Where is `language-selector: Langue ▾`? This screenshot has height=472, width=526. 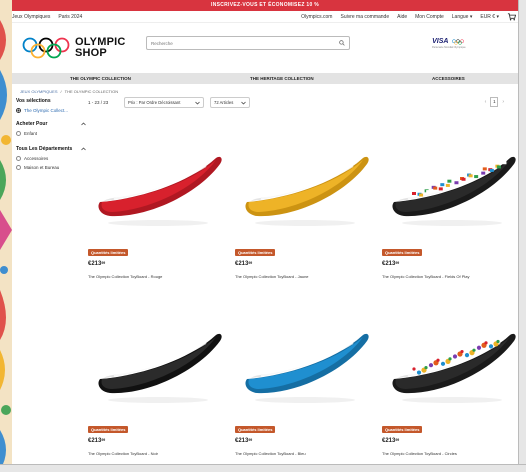
language-selector: Langue ▾ is located at coordinates (462, 17).